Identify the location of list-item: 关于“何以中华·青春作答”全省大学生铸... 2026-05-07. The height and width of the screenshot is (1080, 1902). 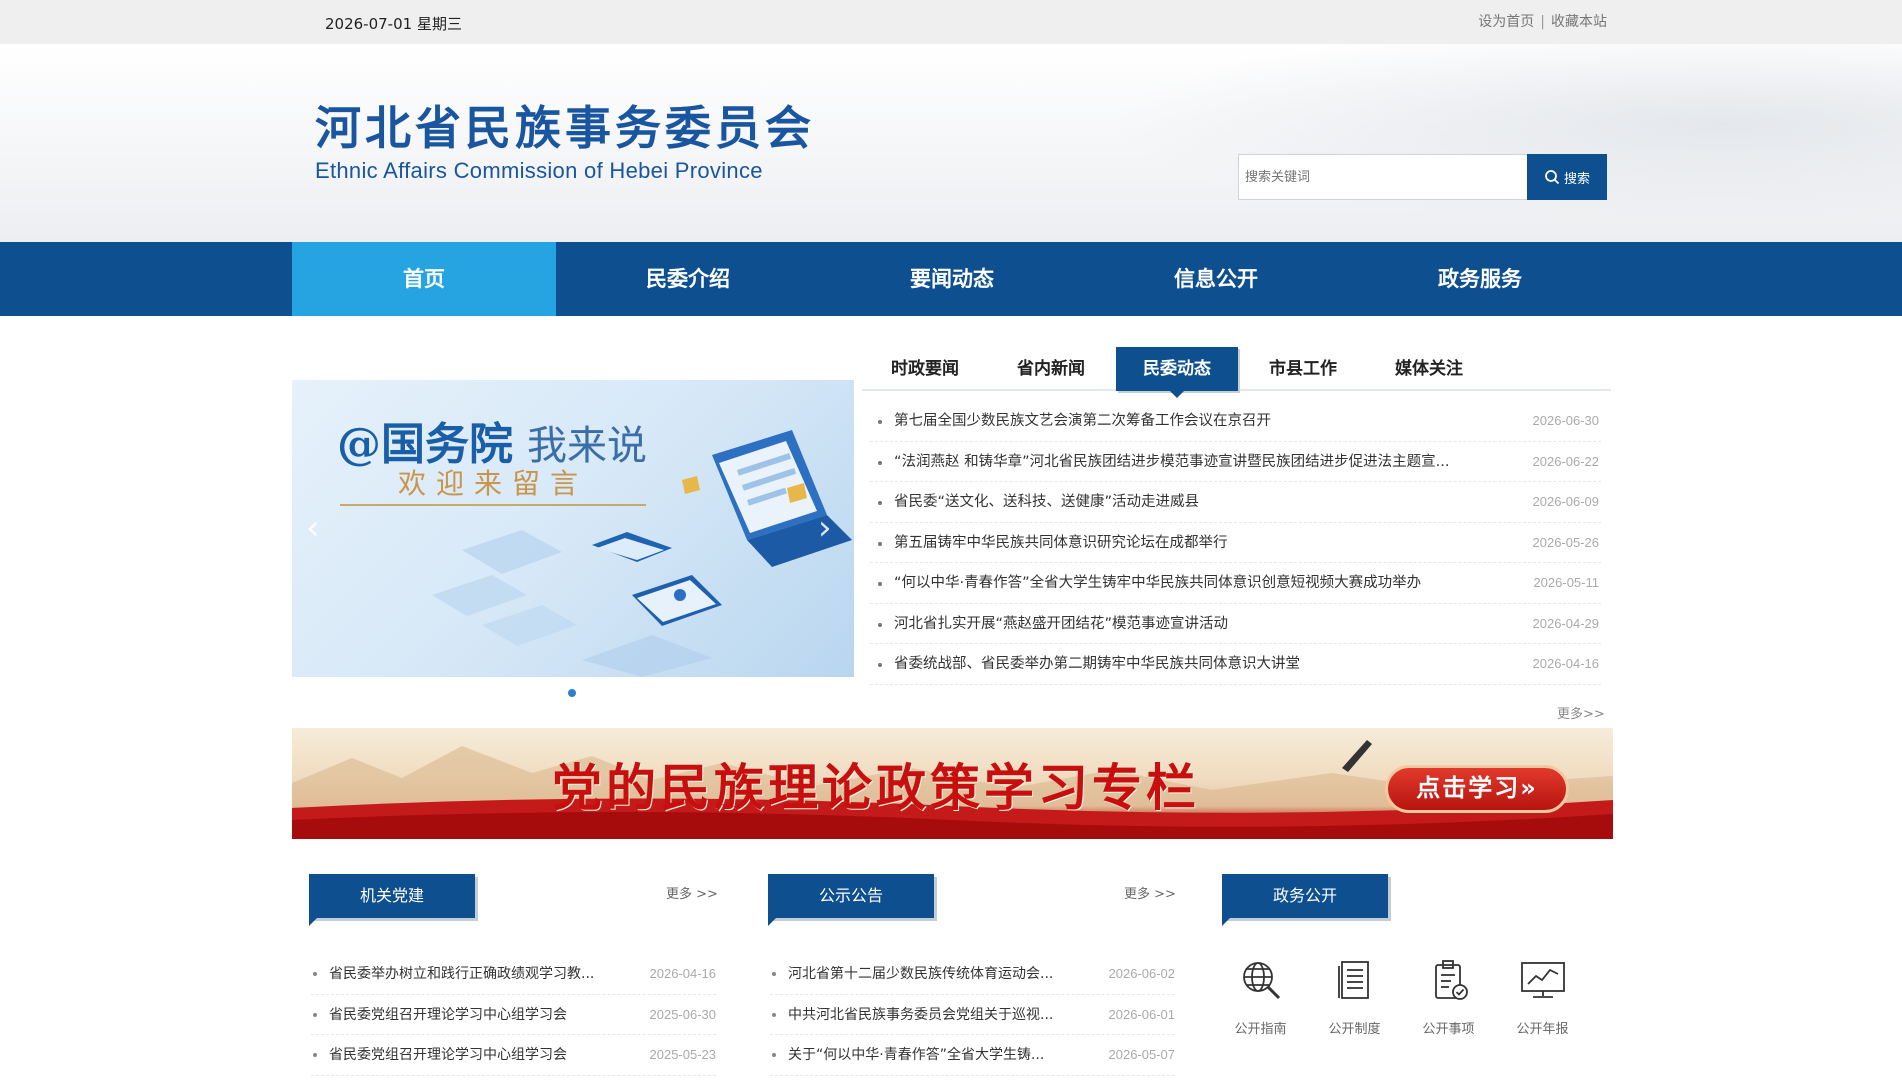
(972, 1055).